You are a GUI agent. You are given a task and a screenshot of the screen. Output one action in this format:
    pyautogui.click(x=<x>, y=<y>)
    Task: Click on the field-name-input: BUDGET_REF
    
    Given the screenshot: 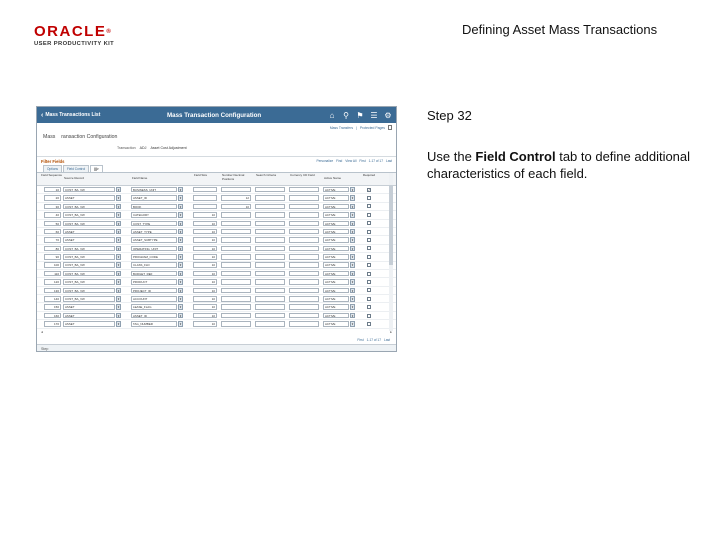 What is the action you would take?
    pyautogui.click(x=154, y=273)
    